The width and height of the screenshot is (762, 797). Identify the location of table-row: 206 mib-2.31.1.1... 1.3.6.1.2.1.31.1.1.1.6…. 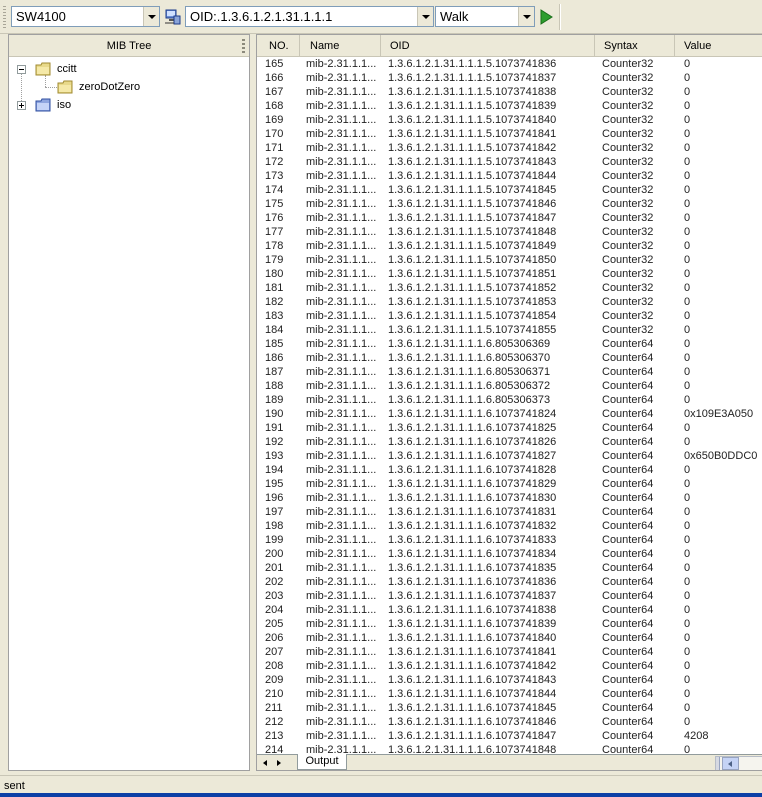
(509, 638).